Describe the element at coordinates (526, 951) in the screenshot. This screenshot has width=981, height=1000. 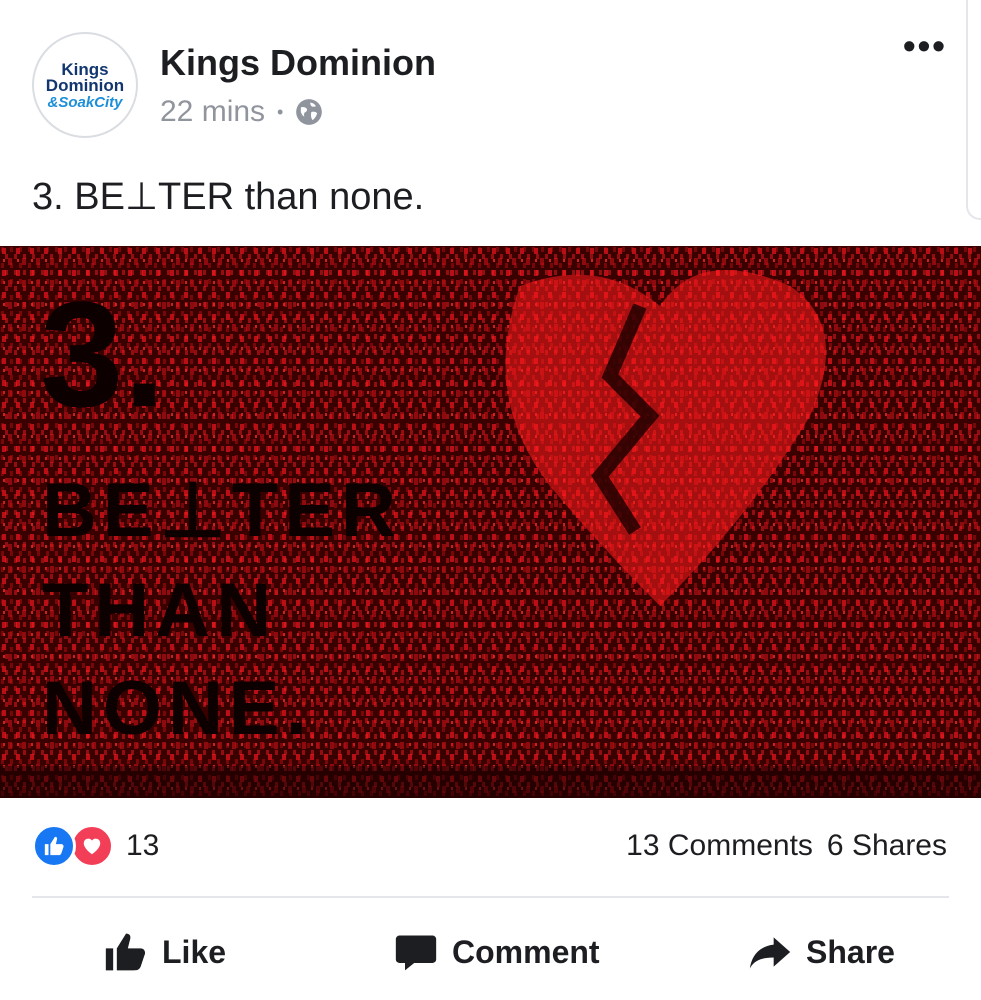
I see `comment-label: Comment` at that location.